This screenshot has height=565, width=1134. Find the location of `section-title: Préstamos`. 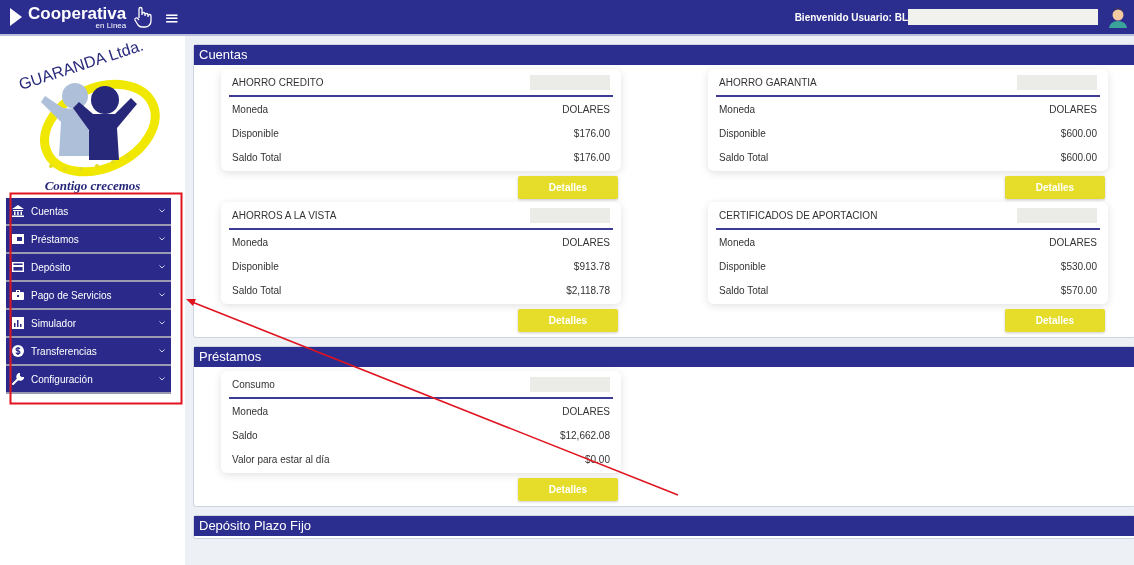

section-title: Préstamos is located at coordinates (664, 357).